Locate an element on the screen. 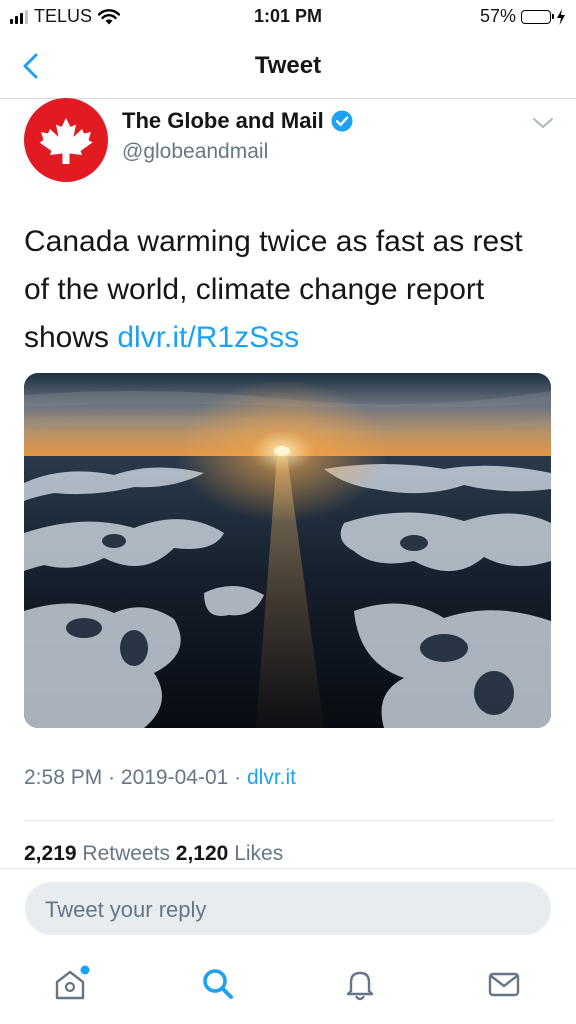 This screenshot has height=1024, width=576. tab-bar is located at coordinates (288, 986).